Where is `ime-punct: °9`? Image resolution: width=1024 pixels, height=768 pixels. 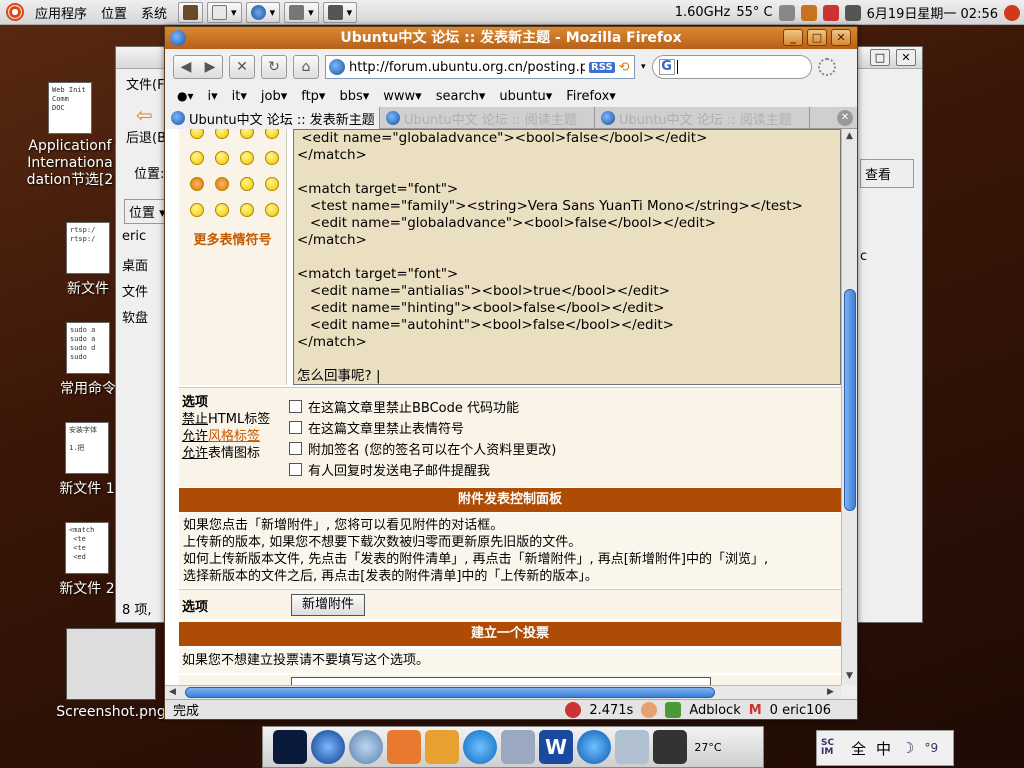
ime-punct: °9 is located at coordinates (931, 748).